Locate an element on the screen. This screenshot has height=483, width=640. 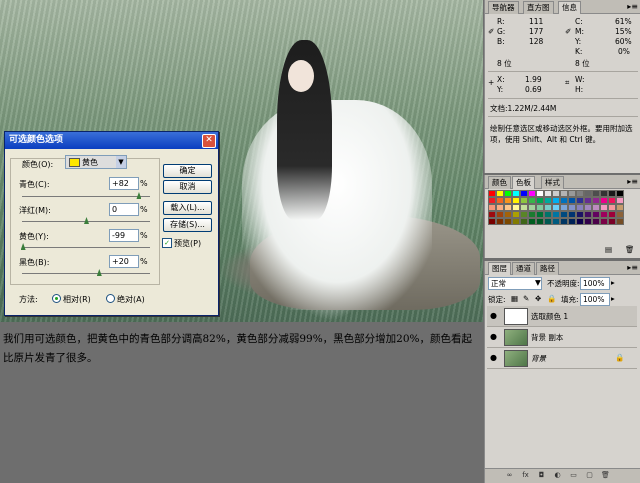
lock-pixels-icon: ✎ is located at coordinates (526, 298).